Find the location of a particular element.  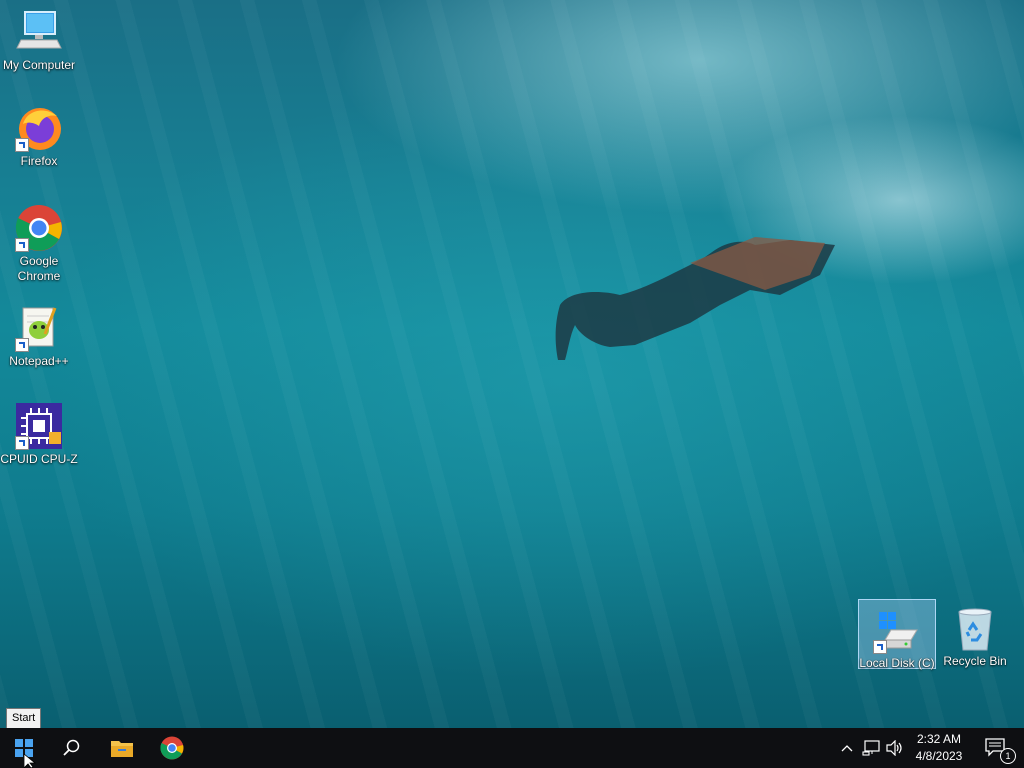

cpu-z-icon is located at coordinates (39, 426).